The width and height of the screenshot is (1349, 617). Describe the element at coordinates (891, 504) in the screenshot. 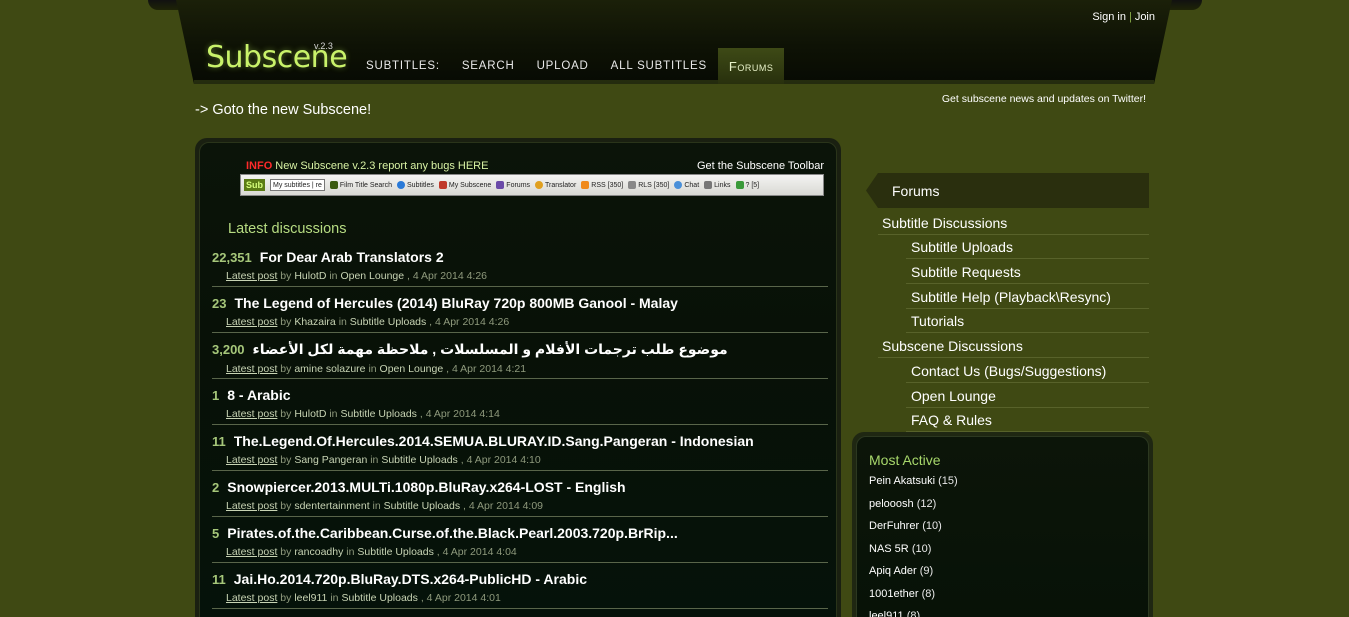

I see `most-active-user-link: pelooosh` at that location.